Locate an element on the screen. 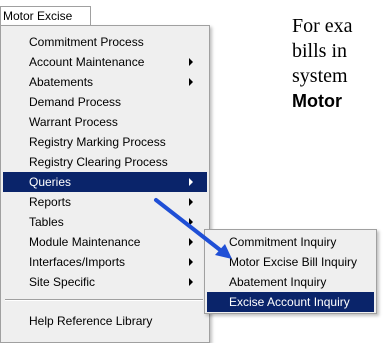 The width and height of the screenshot is (391, 343). annotation-arrow-icon is located at coordinates (193, 228).